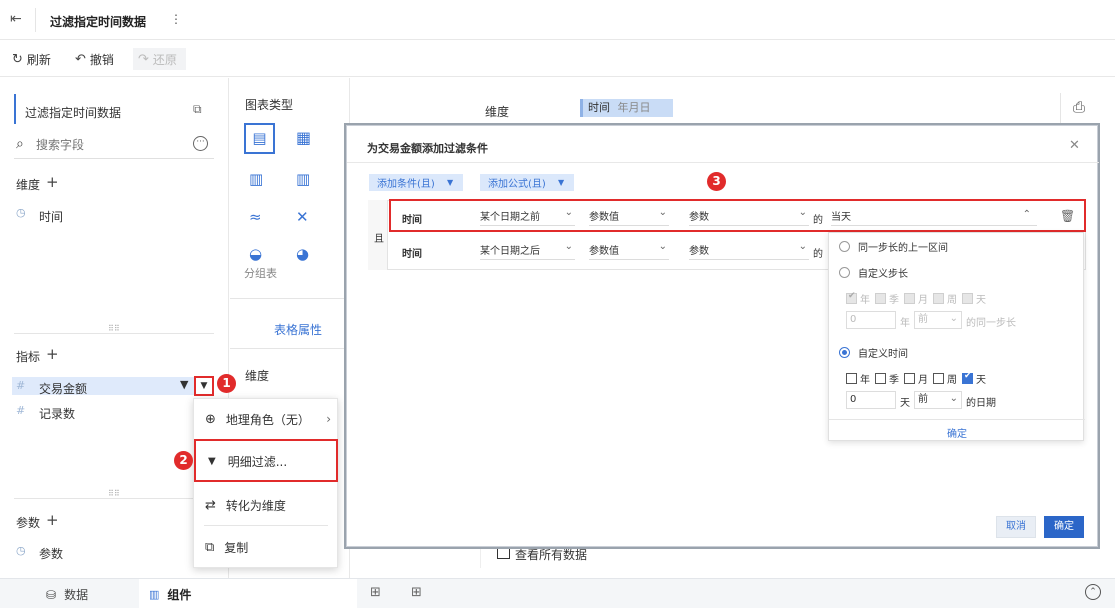 This screenshot has width=1115, height=608. I want to click on delete-icon: 🗑, so click(1067, 216).